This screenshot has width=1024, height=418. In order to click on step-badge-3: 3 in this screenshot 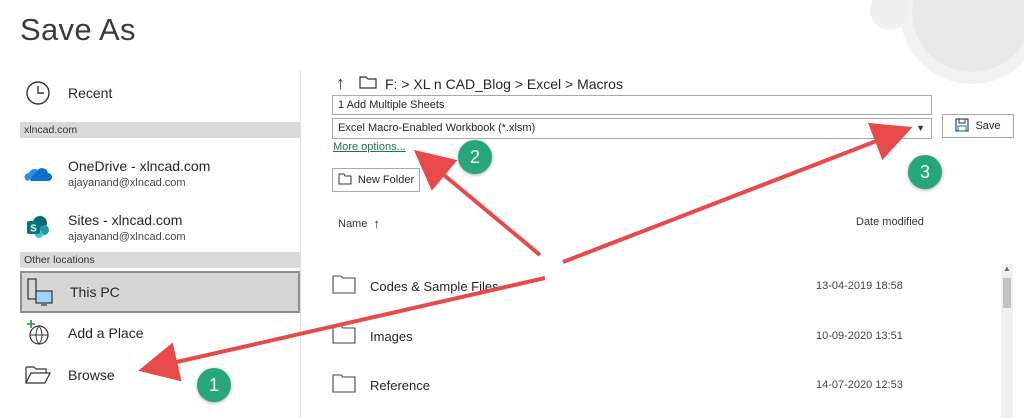, I will do `click(925, 172)`.